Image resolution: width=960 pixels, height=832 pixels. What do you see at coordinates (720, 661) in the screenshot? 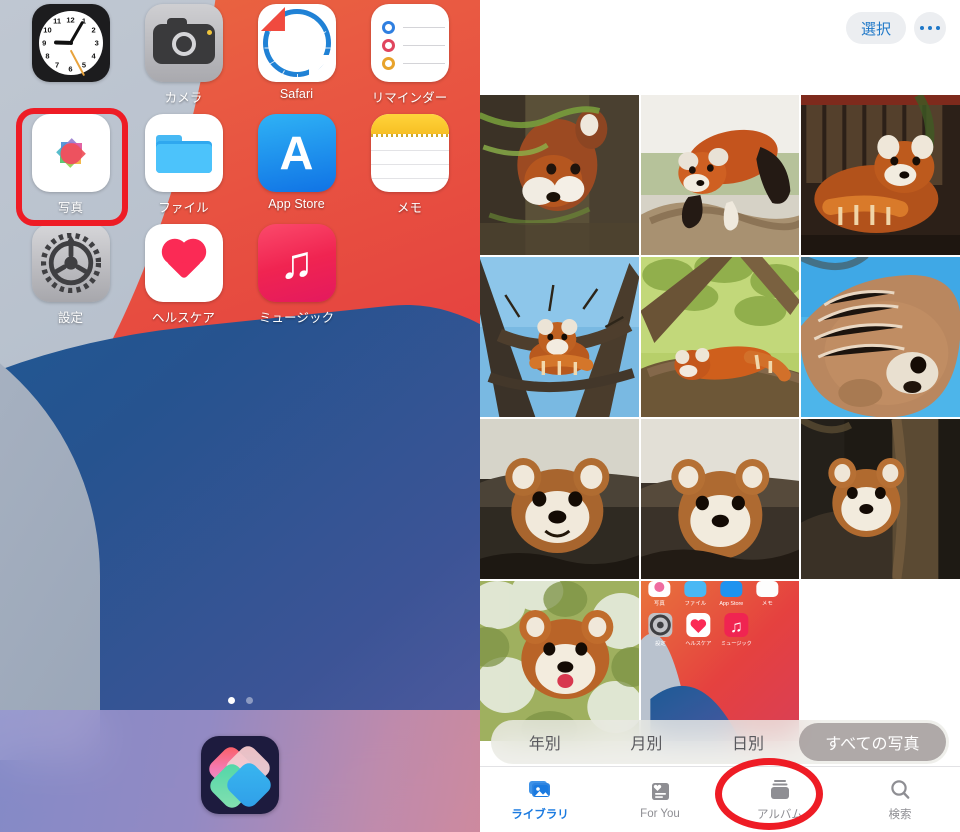
I see `photo-thumbnail-screenshot: 写真 ファイル App Store メモ ♫ 設定 ヘルスケア ミュージック` at bounding box center [720, 661].